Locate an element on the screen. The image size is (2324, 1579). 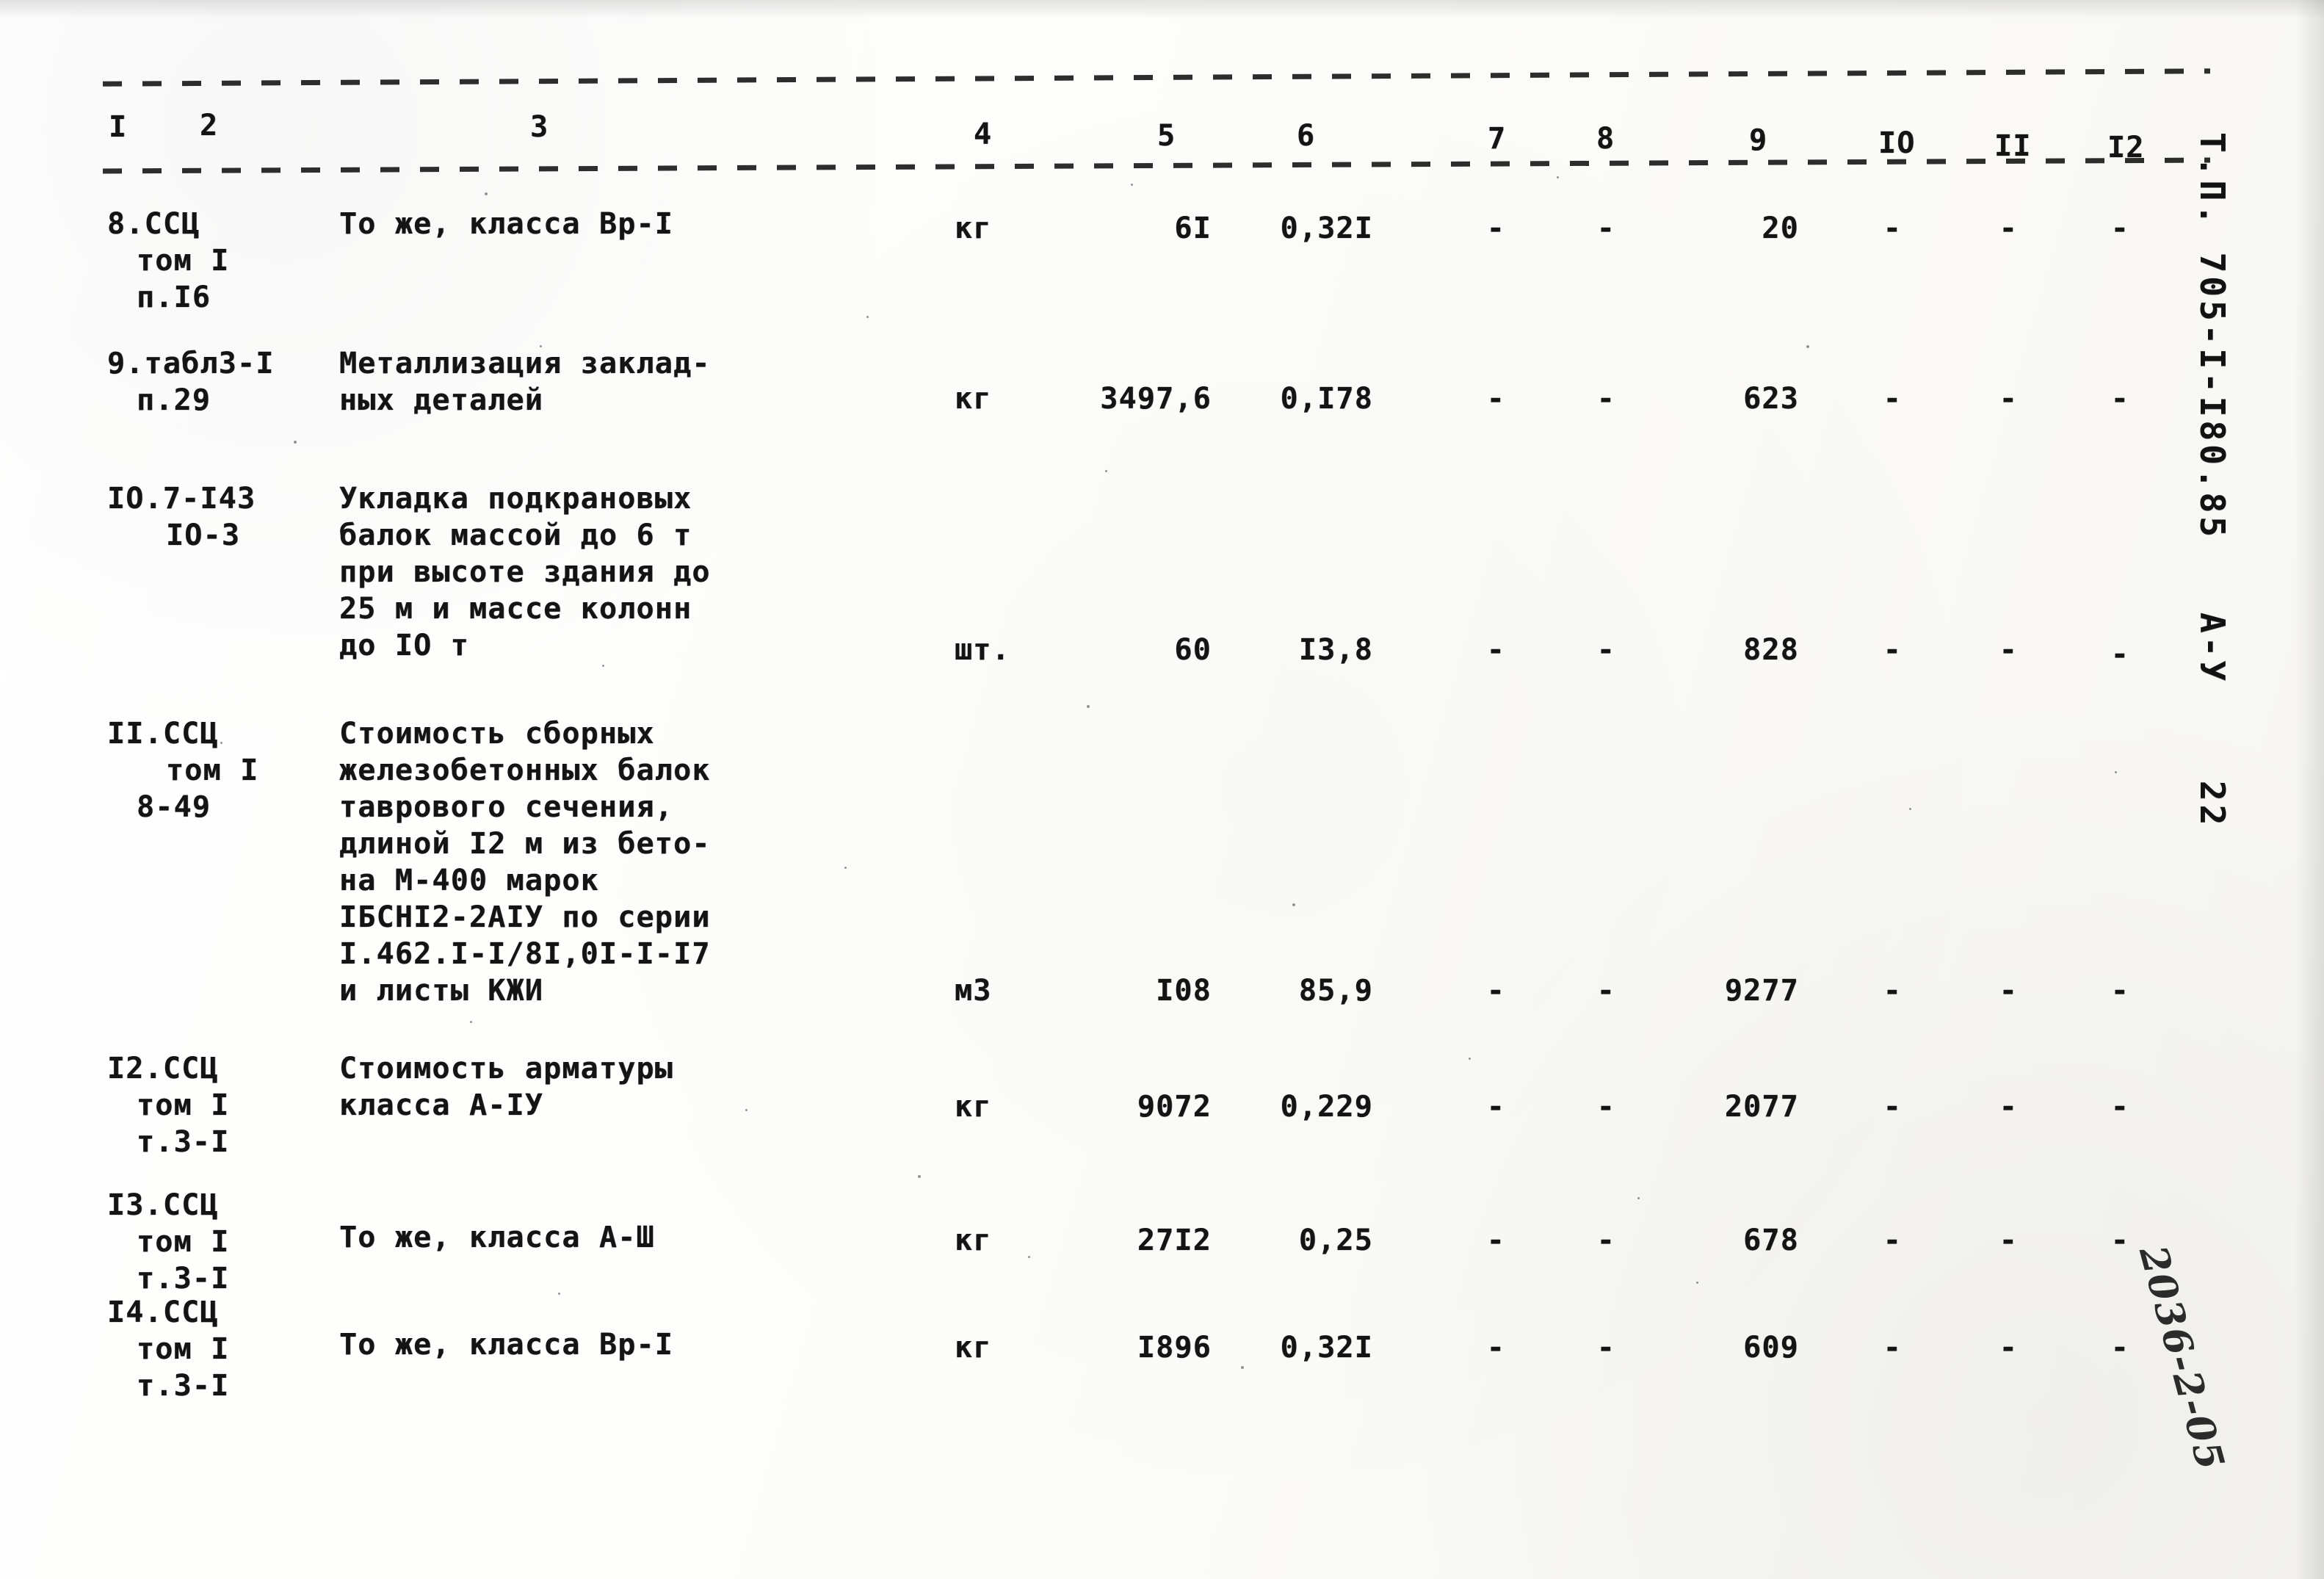
column-header-1: I is located at coordinates (118, 127).